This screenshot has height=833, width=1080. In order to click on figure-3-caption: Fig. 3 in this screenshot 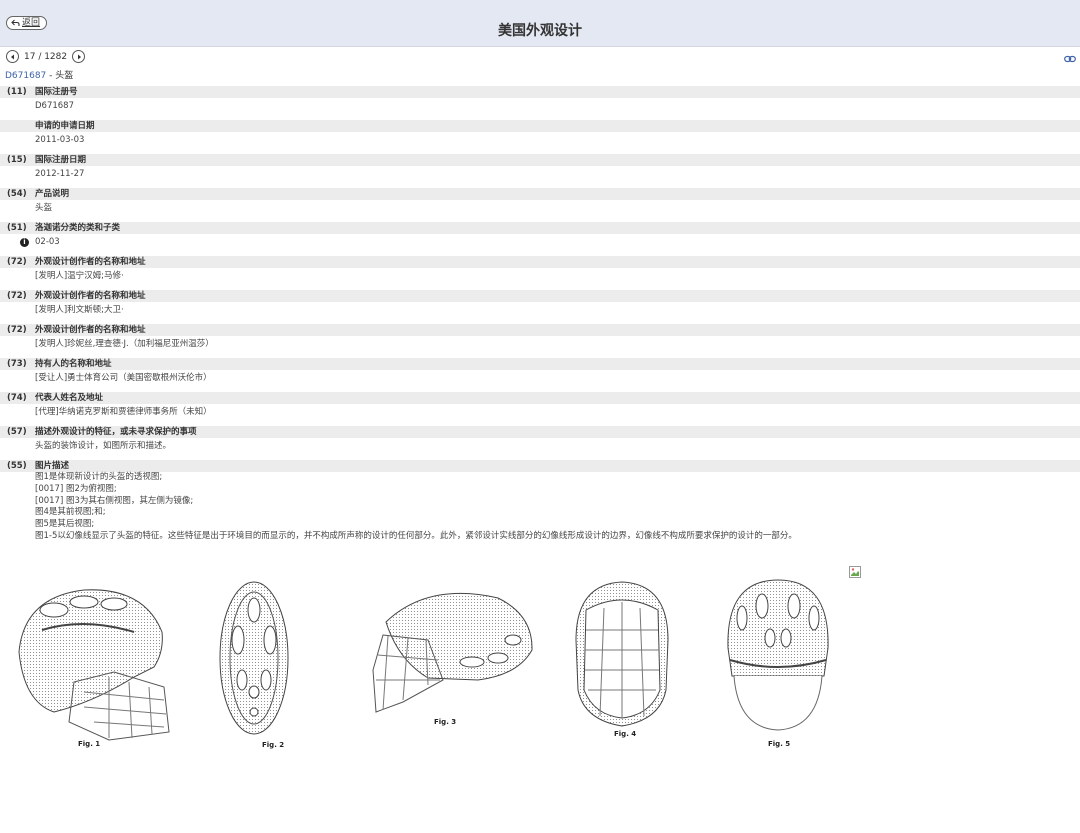, I will do `click(445, 722)`.